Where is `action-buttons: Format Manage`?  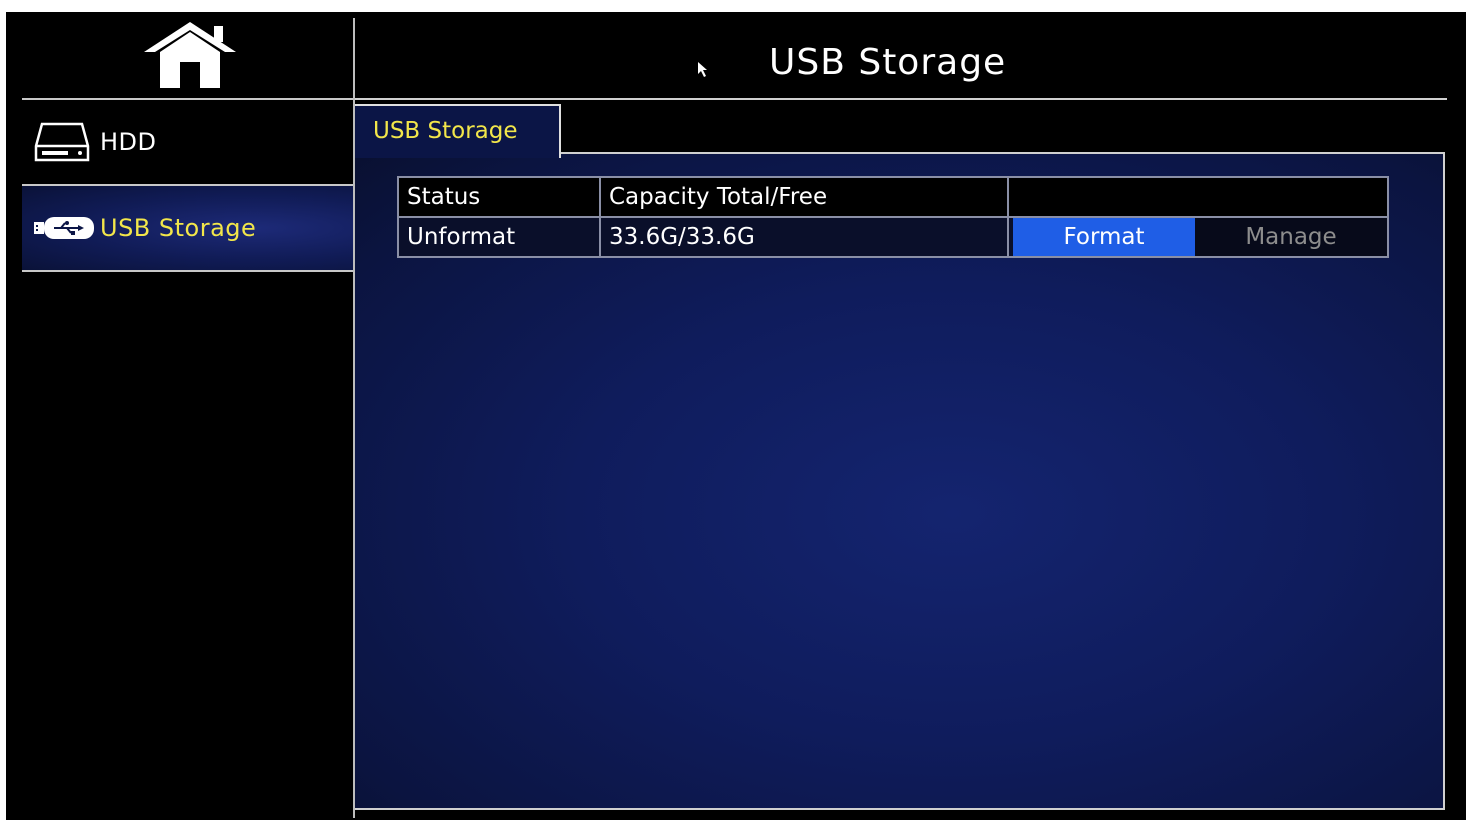 action-buttons: Format Manage is located at coordinates (1198, 237).